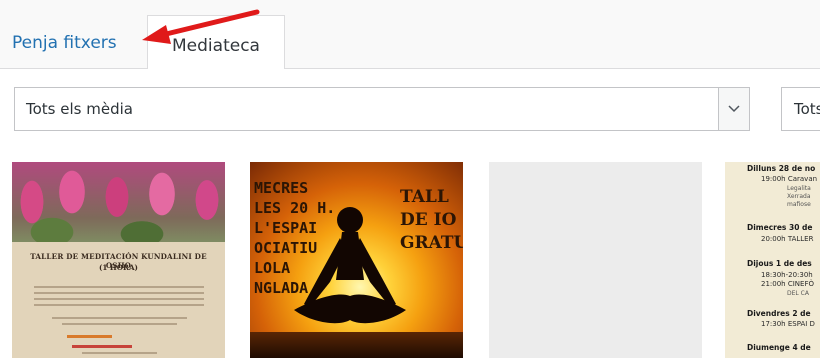  Describe the element at coordinates (787, 275) in the screenshot. I see `schedule-line: 18:30h-20:30h` at that location.